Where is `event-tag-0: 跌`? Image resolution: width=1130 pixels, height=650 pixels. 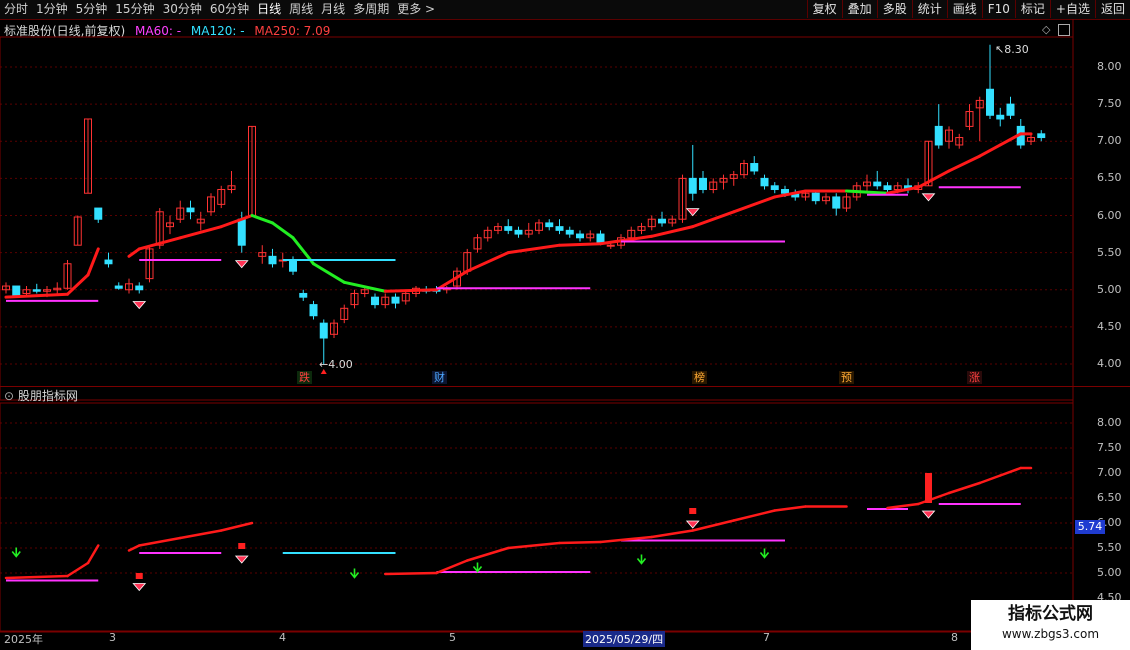
event-tag-0: 跌 is located at coordinates (304, 377).